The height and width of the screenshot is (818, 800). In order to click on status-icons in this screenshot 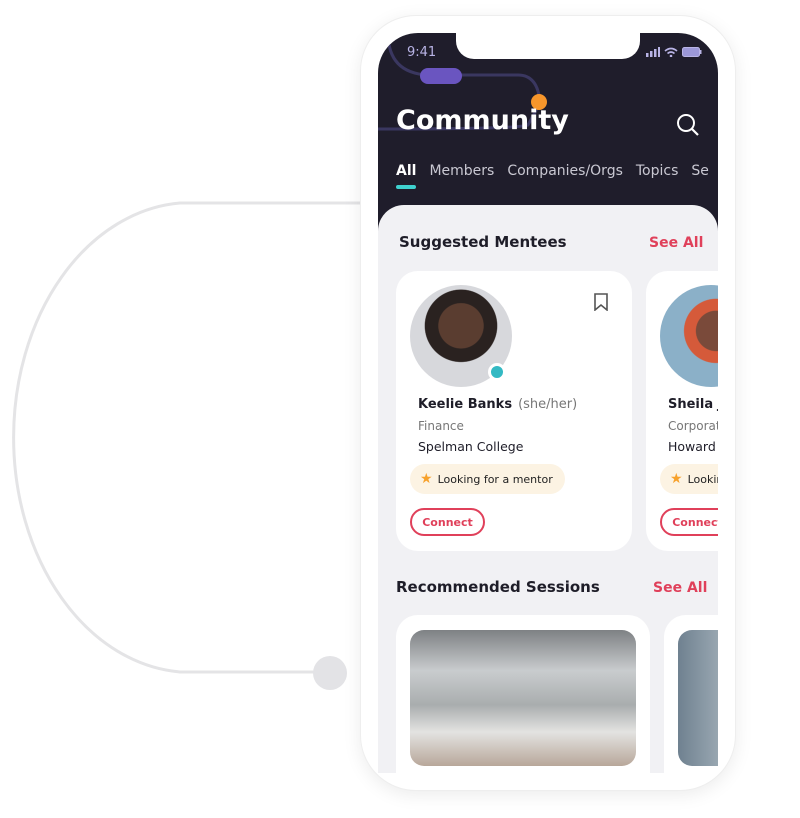, I will do `click(674, 52)`.